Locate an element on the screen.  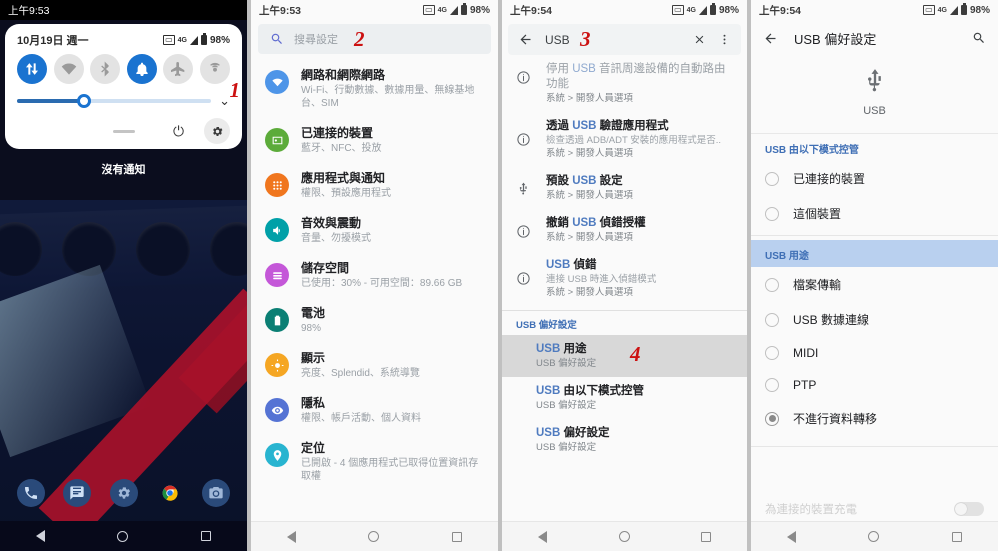
drag-handle is located at coordinates (123, 131).